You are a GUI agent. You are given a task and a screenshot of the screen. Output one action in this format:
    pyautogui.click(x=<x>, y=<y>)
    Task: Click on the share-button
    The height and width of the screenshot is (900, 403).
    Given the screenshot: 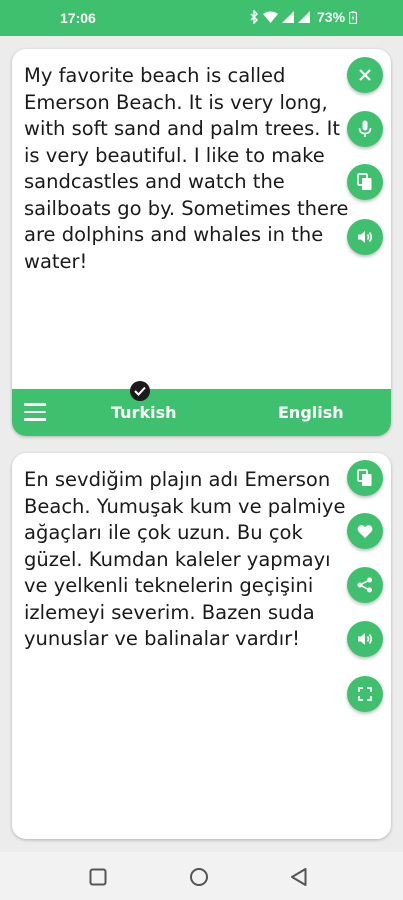 What is the action you would take?
    pyautogui.click(x=365, y=585)
    